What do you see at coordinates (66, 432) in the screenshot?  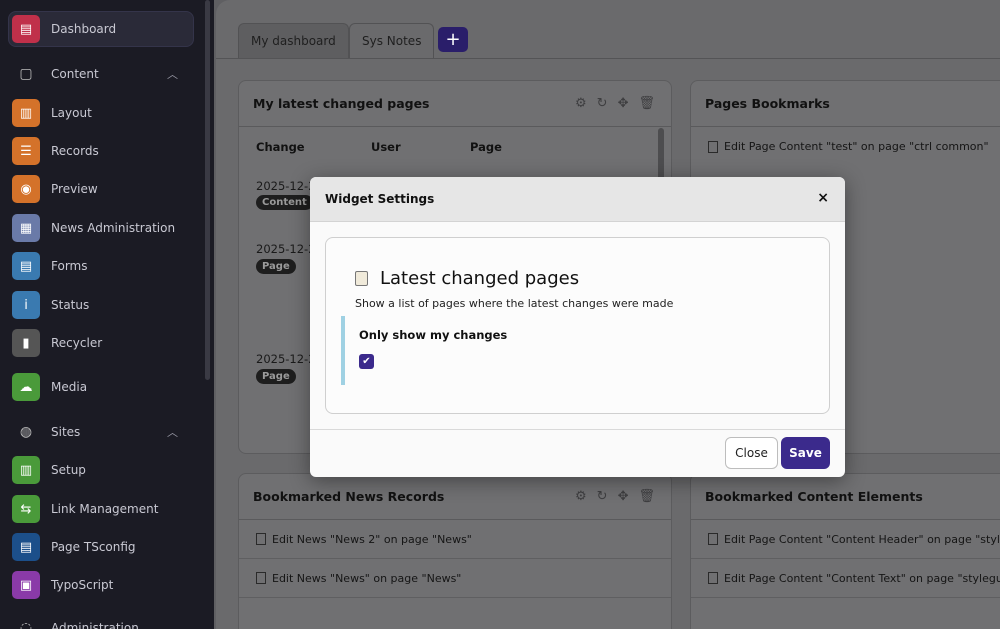 I see `sidebar-item-label: Sites` at bounding box center [66, 432].